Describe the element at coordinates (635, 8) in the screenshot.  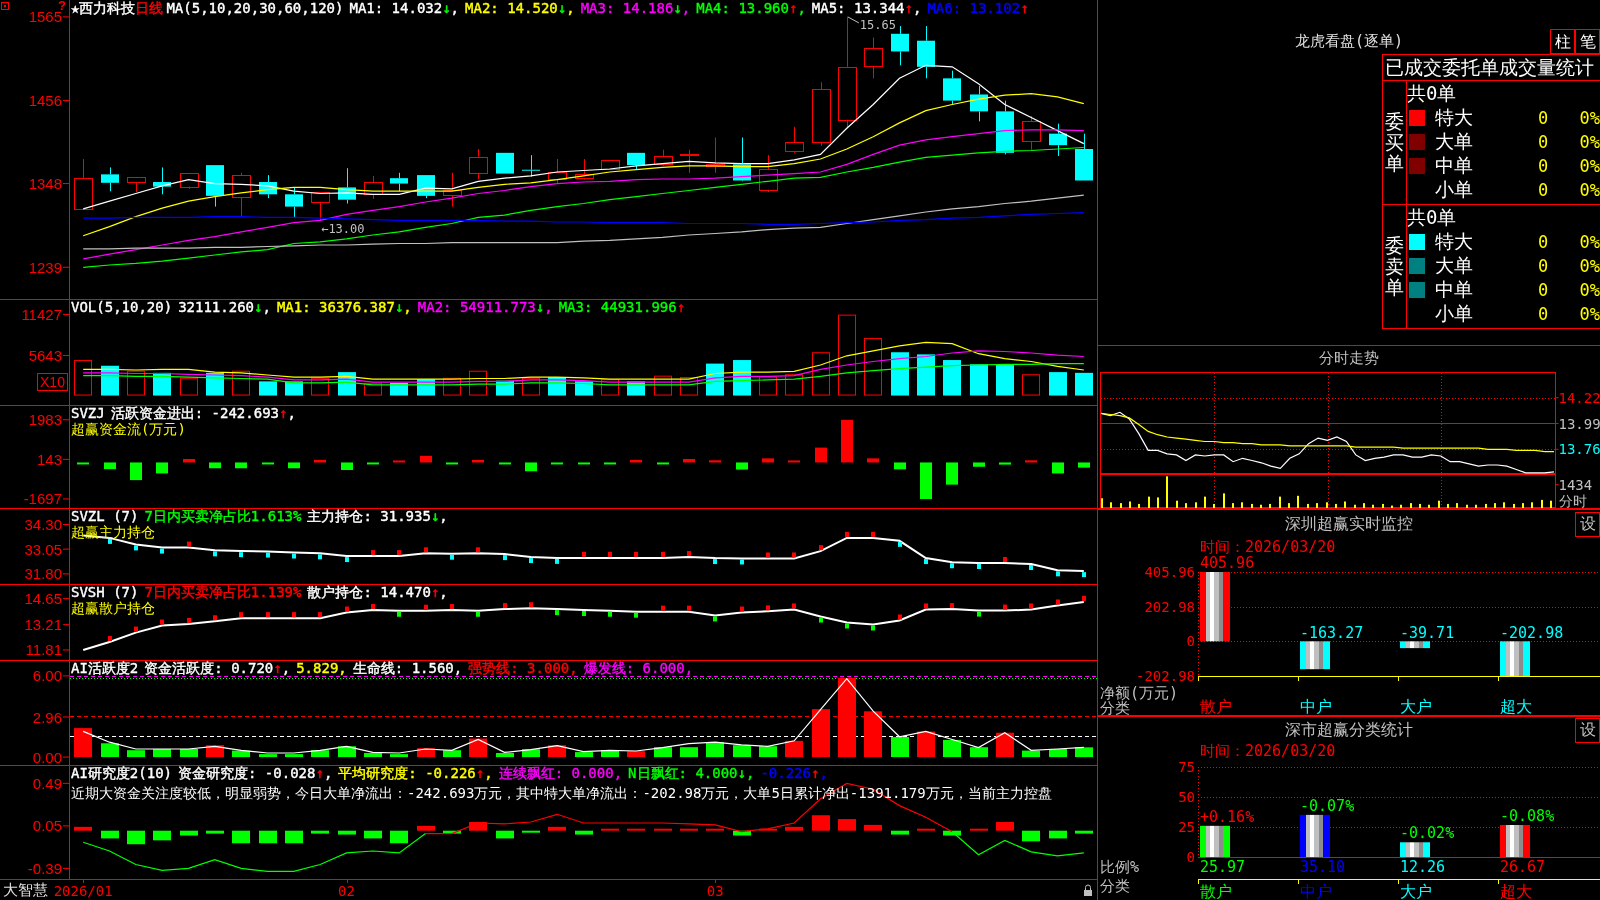
I see `indicator-reading: MA3: 14.186↓,` at that location.